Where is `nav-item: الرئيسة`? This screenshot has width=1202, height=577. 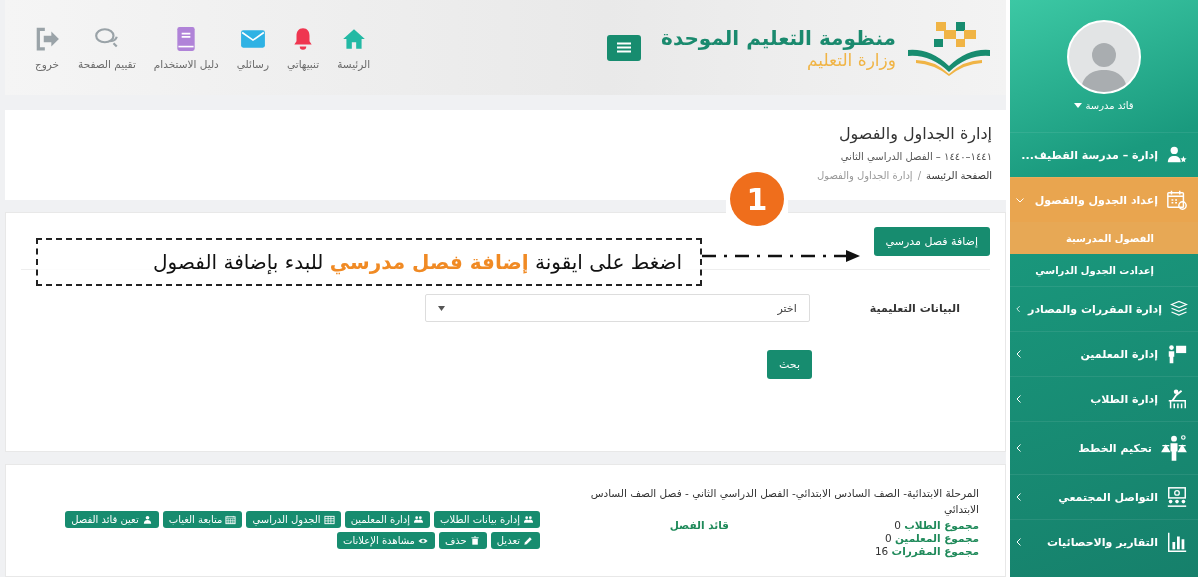
nav-item: الرئيسة is located at coordinates (354, 47).